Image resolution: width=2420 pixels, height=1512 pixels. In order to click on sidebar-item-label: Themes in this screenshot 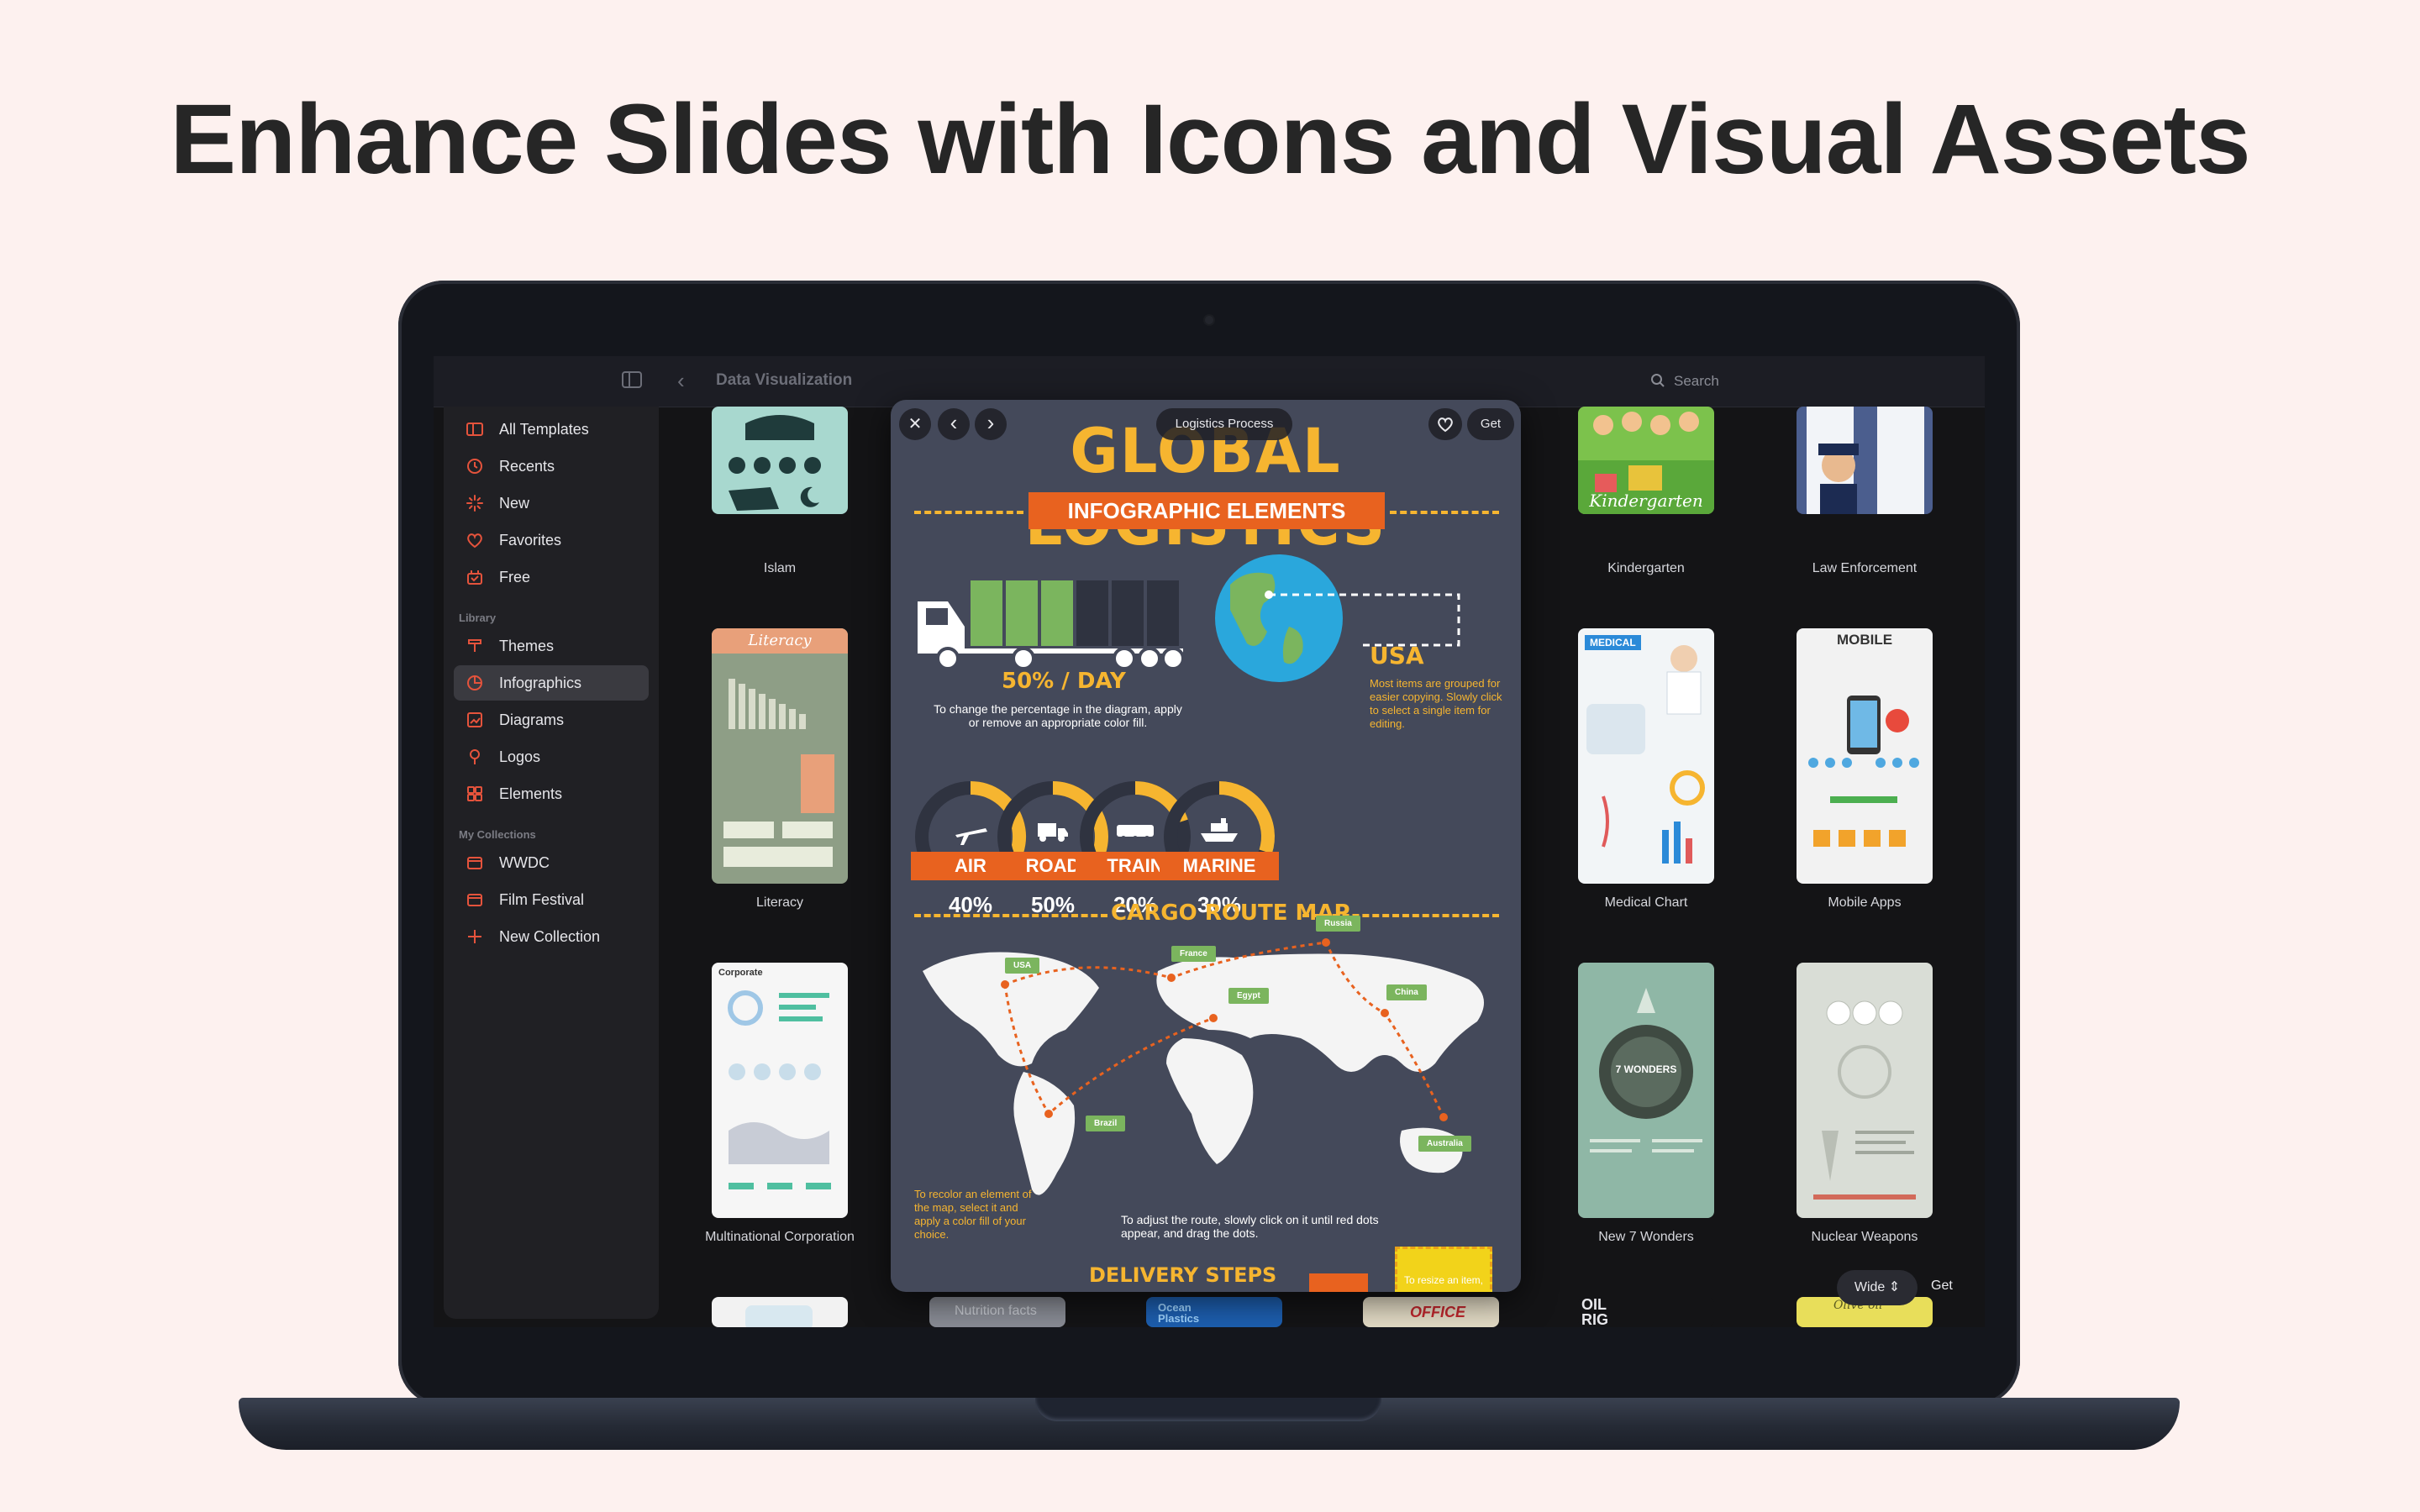, I will do `click(527, 646)`.